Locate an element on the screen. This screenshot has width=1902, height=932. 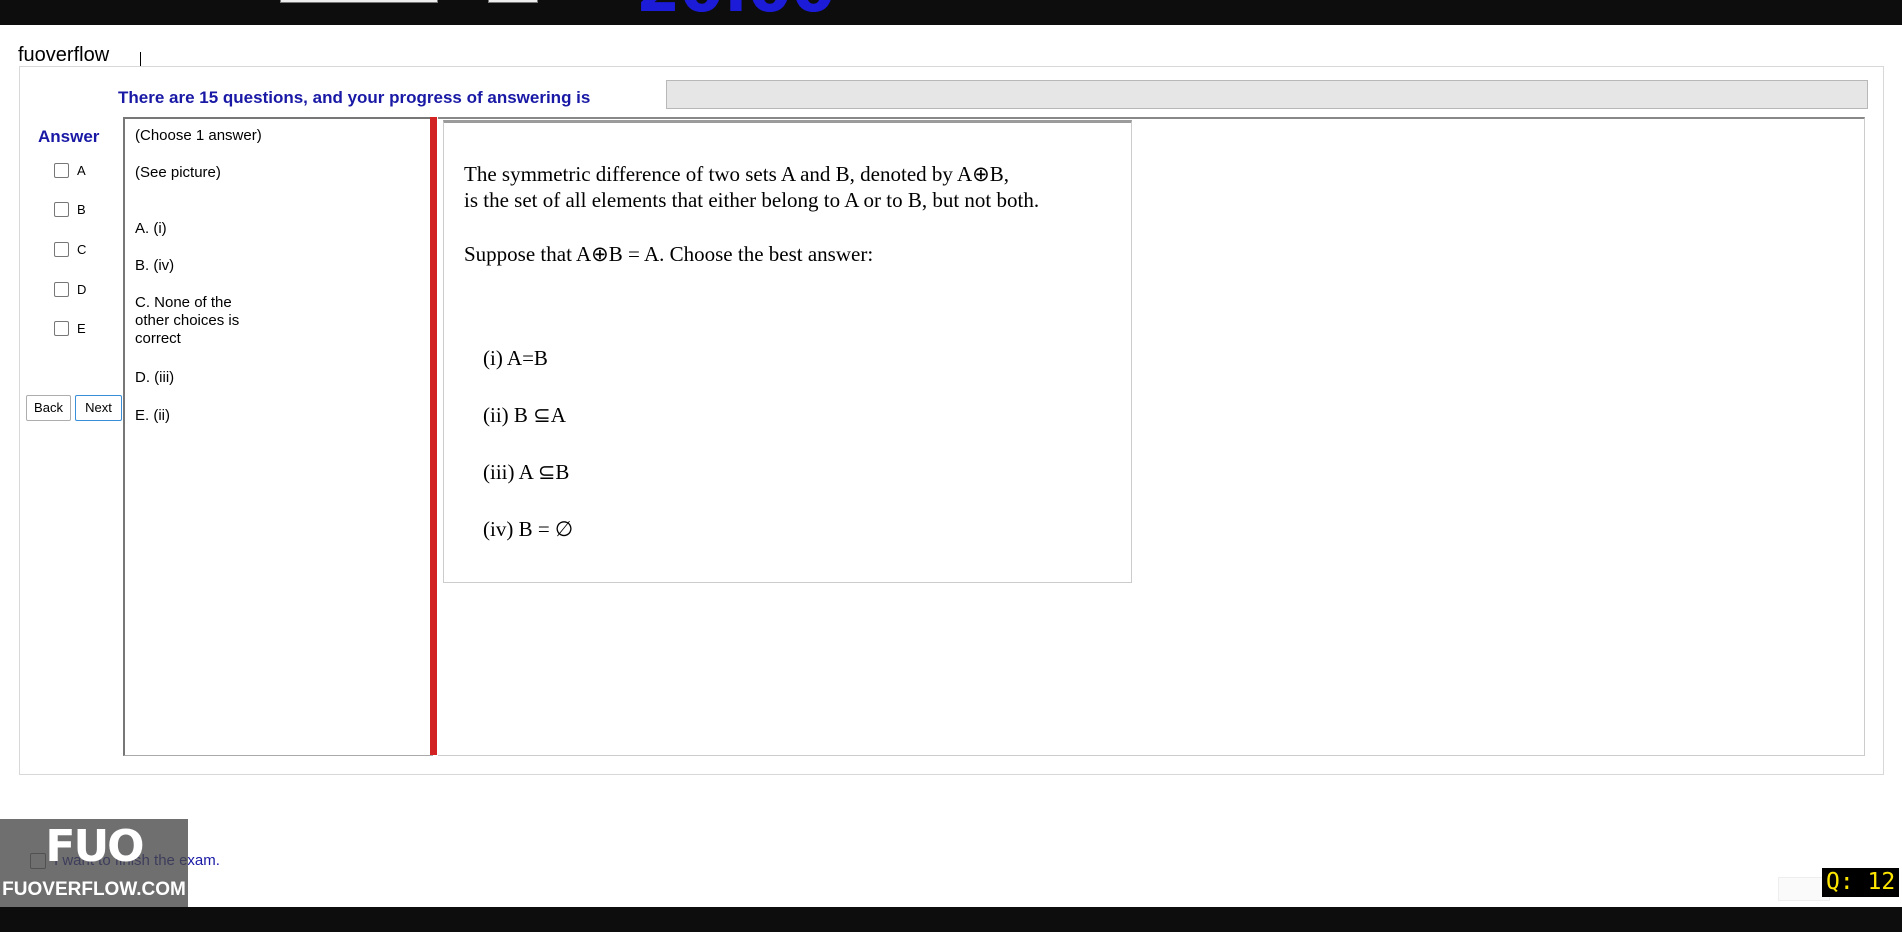
site-label: fuoverflow is located at coordinates (64, 55).